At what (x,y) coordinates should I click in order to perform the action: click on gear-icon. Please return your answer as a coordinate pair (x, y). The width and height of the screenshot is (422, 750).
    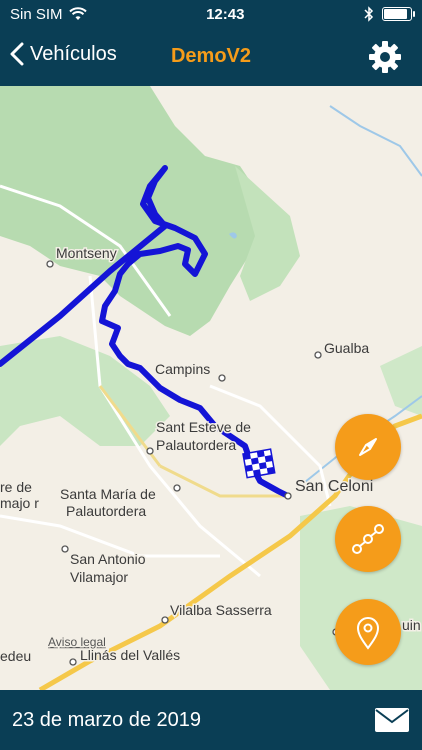
    Looking at the image, I should click on (385, 57).